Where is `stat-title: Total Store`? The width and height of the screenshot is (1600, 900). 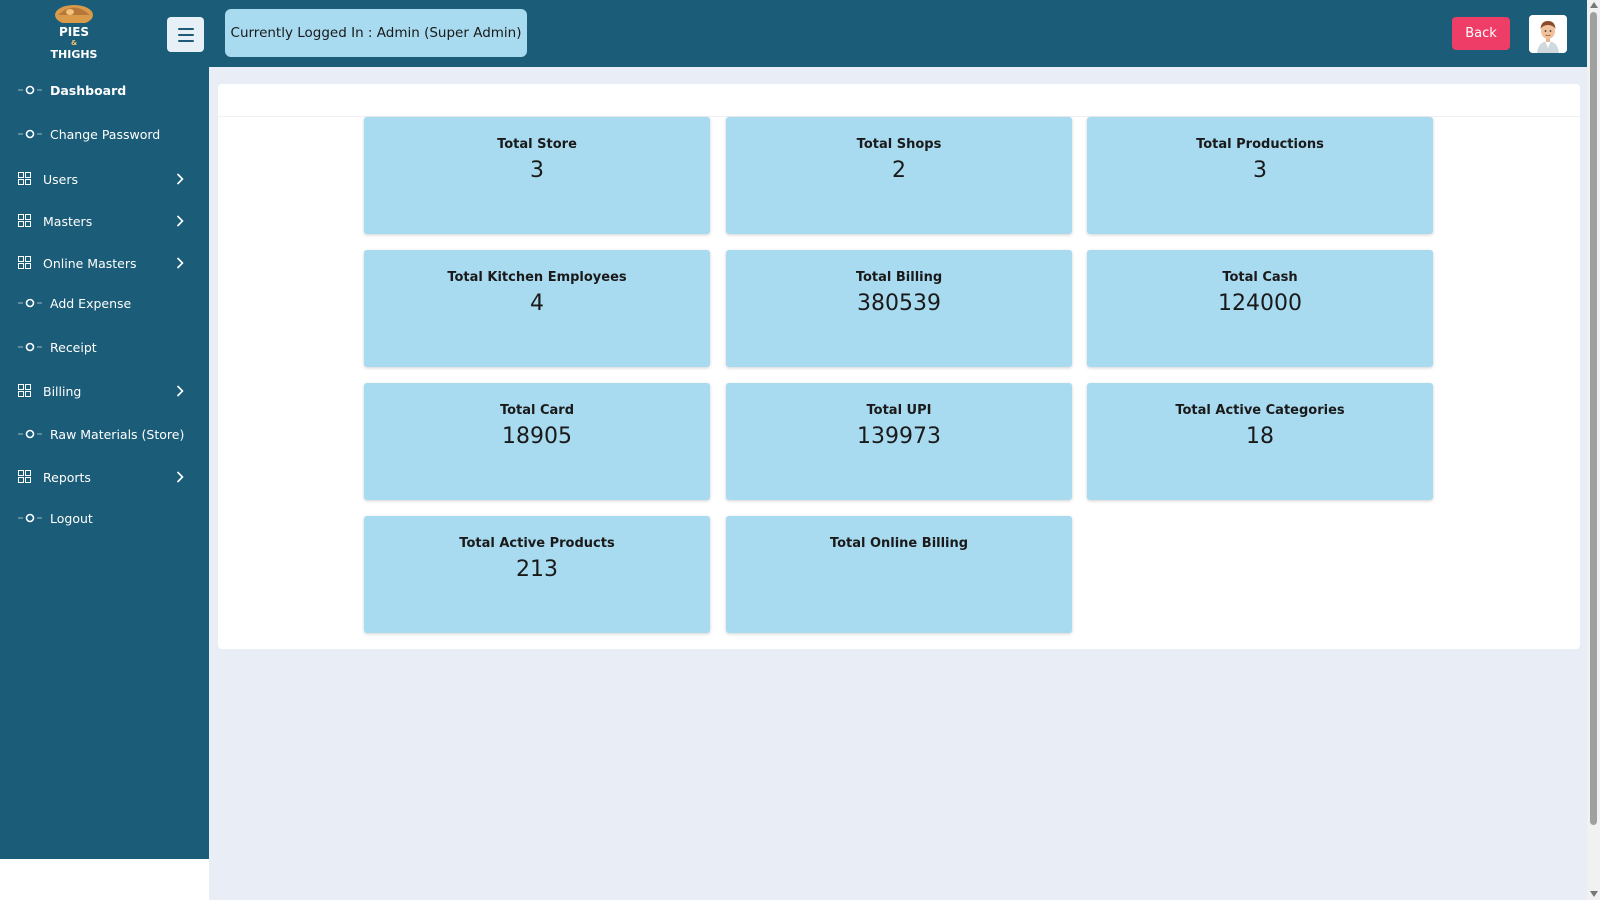
stat-title: Total Store is located at coordinates (537, 144).